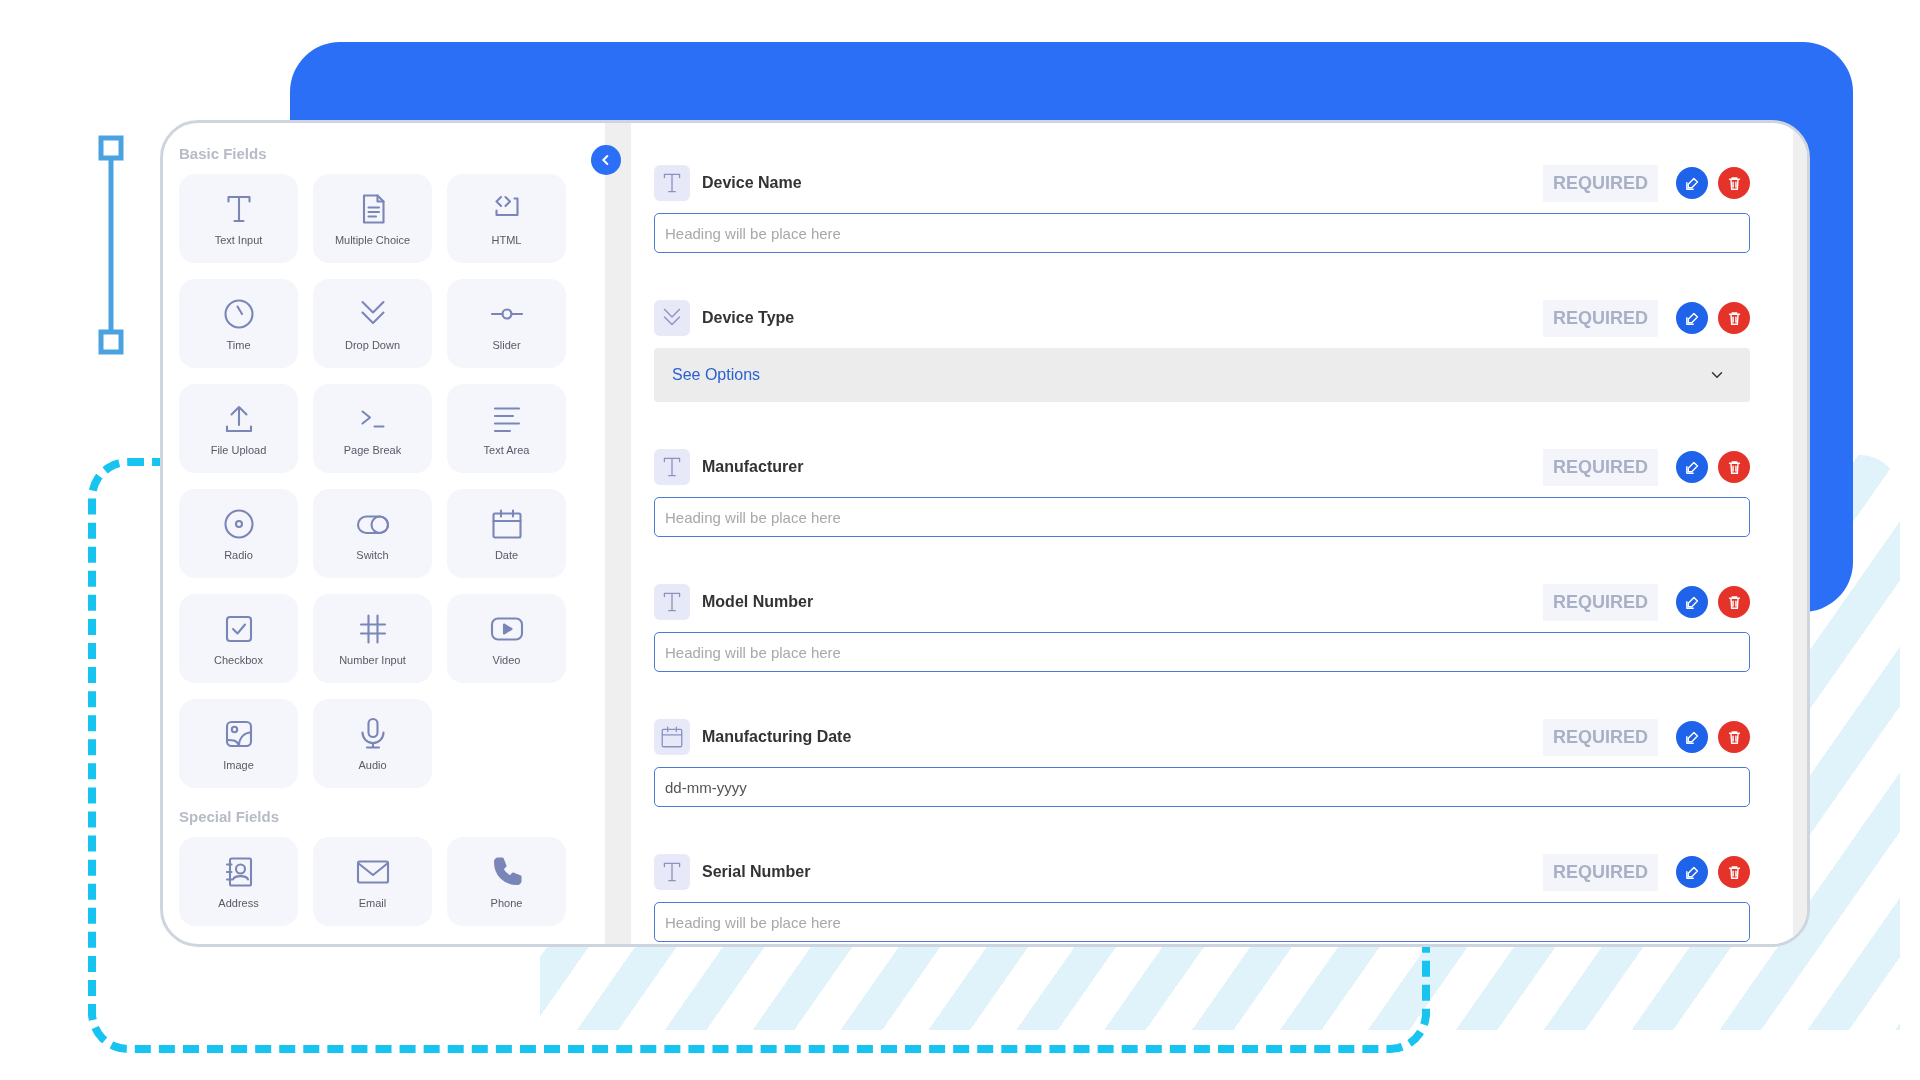 The width and height of the screenshot is (1920, 1080). Describe the element at coordinates (372, 743) in the screenshot. I see `field-type-tile: Audio` at that location.